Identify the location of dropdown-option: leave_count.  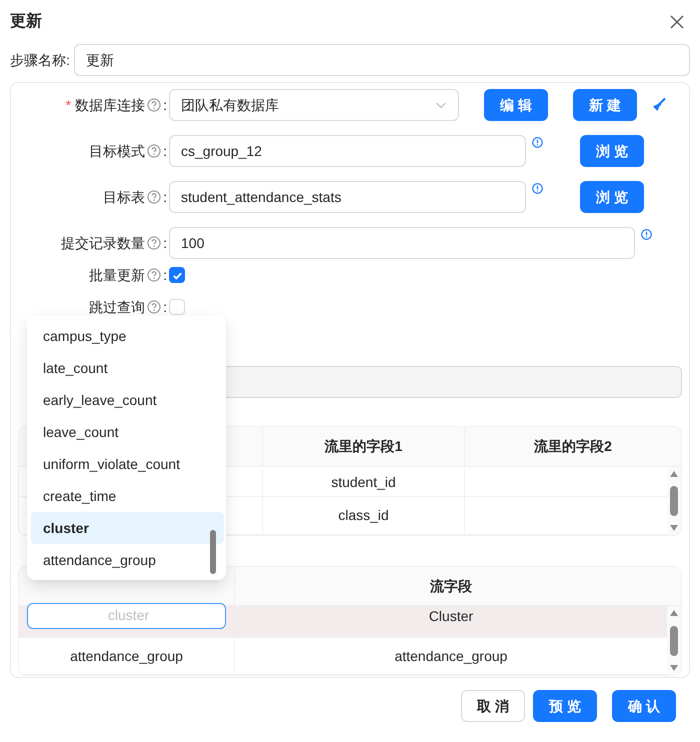
(127, 432).